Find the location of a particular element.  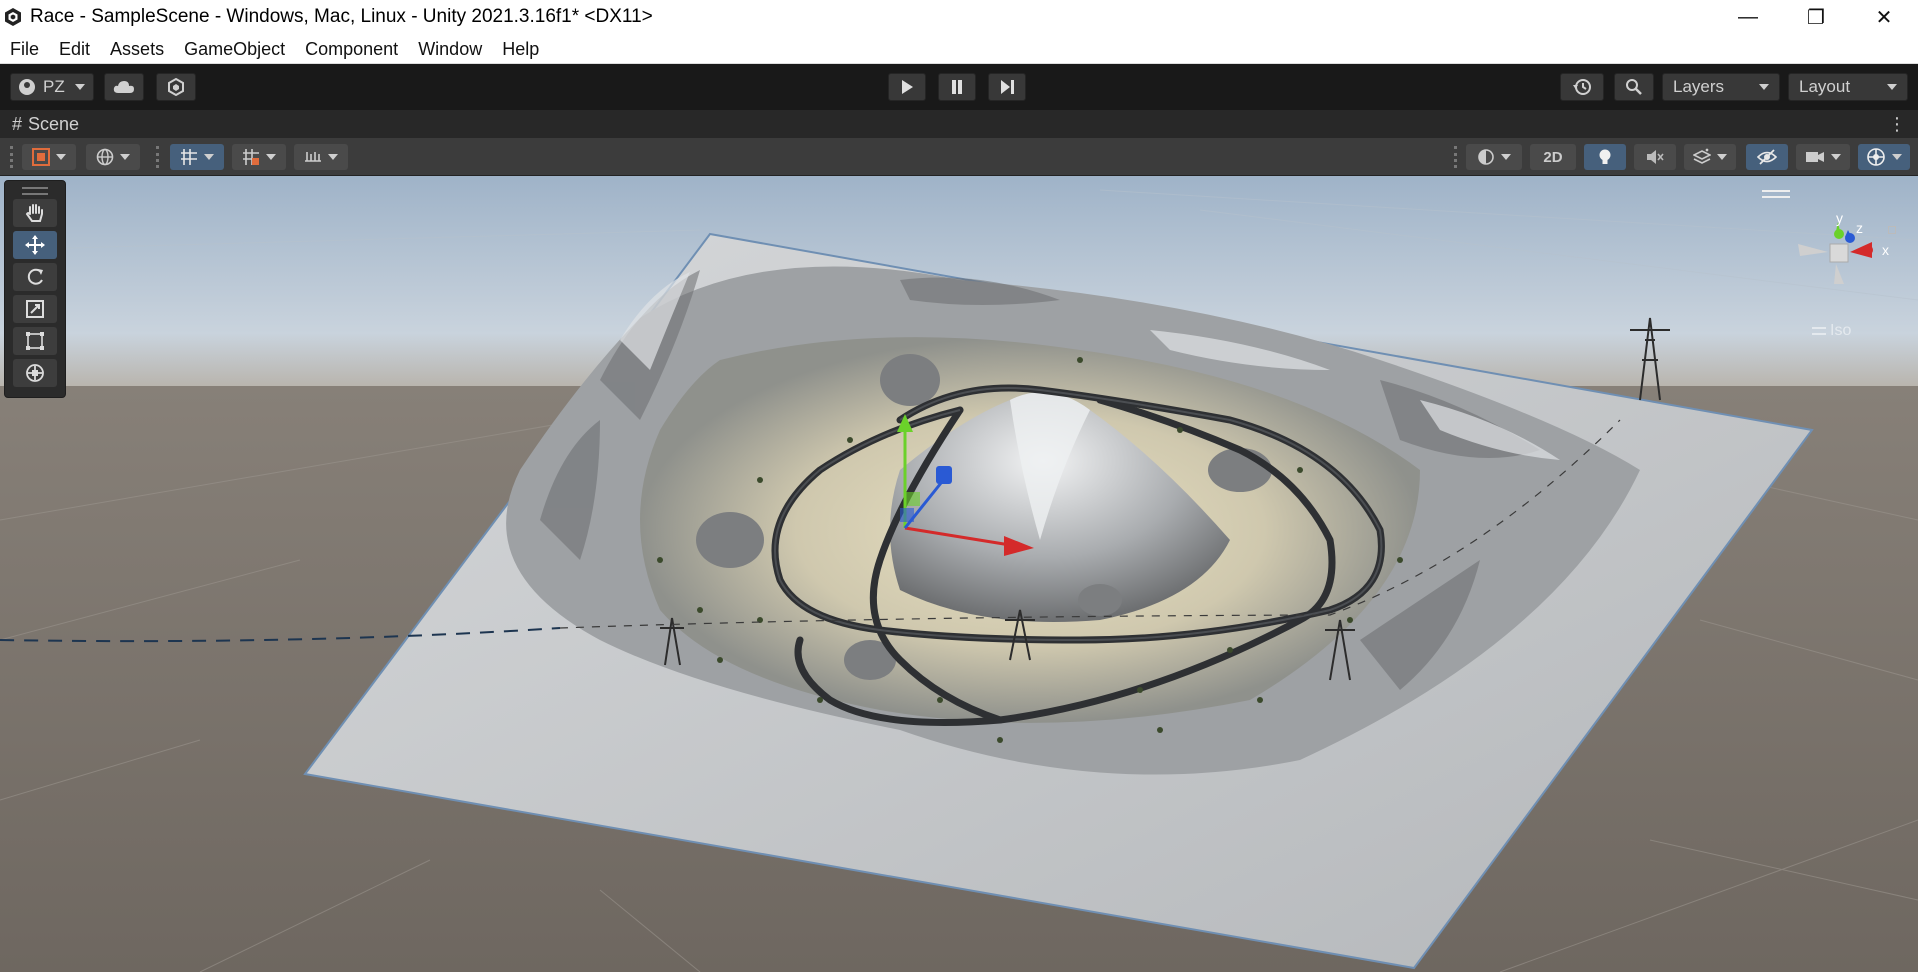

scale-tool-button is located at coordinates (35, 309).